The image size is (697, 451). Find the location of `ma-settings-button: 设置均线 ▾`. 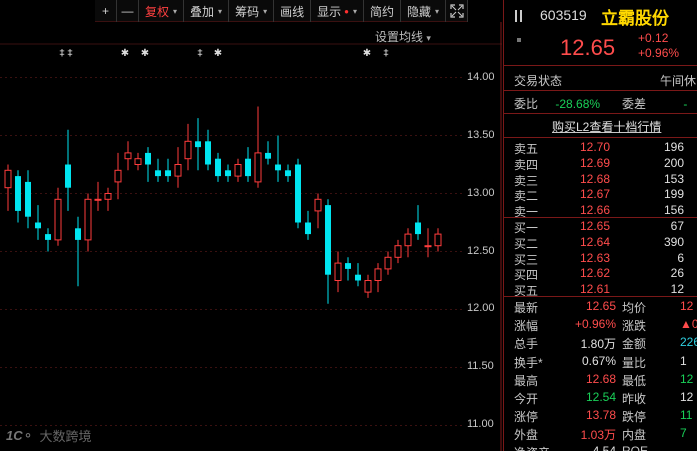

ma-settings-button: 设置均线 ▾ is located at coordinates (403, 36).